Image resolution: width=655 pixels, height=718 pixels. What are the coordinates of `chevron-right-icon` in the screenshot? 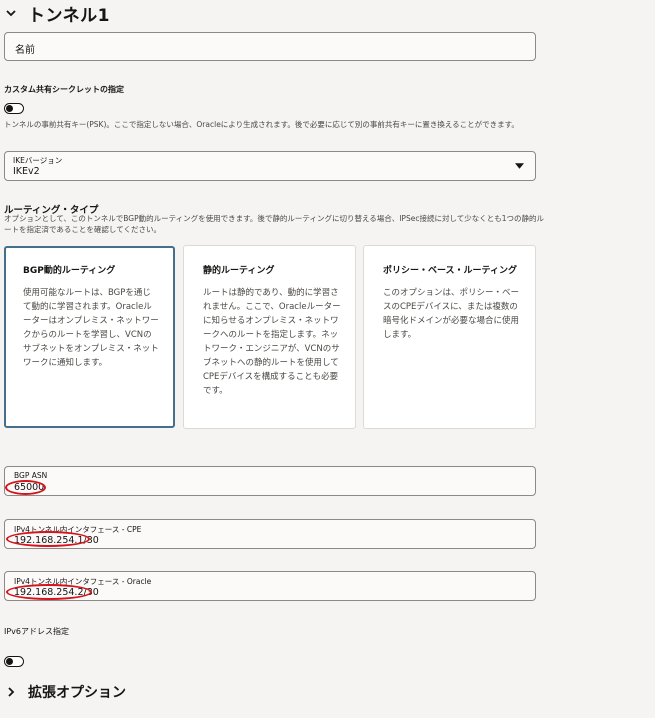 It's located at (11, 692).